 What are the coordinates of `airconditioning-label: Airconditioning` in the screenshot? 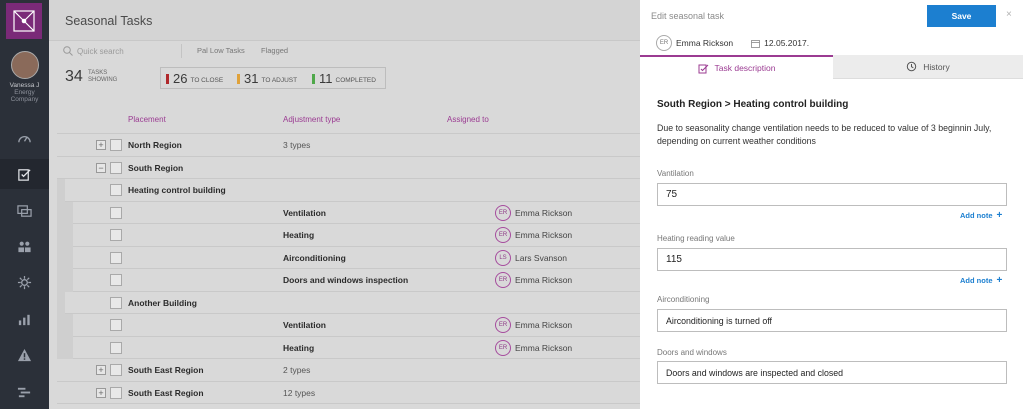 It's located at (683, 299).